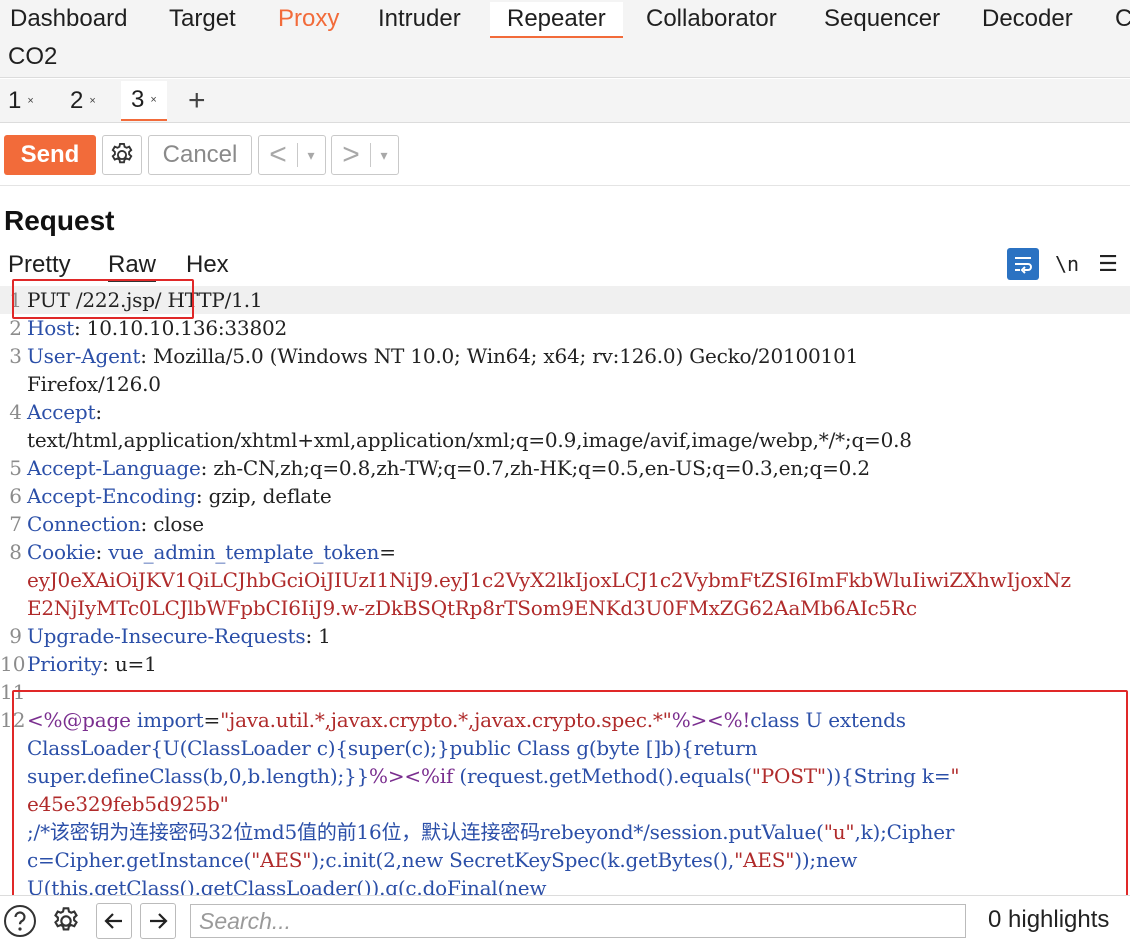 The height and width of the screenshot is (945, 1130). What do you see at coordinates (351, 155) in the screenshot?
I see `history-forward-button: >` at bounding box center [351, 155].